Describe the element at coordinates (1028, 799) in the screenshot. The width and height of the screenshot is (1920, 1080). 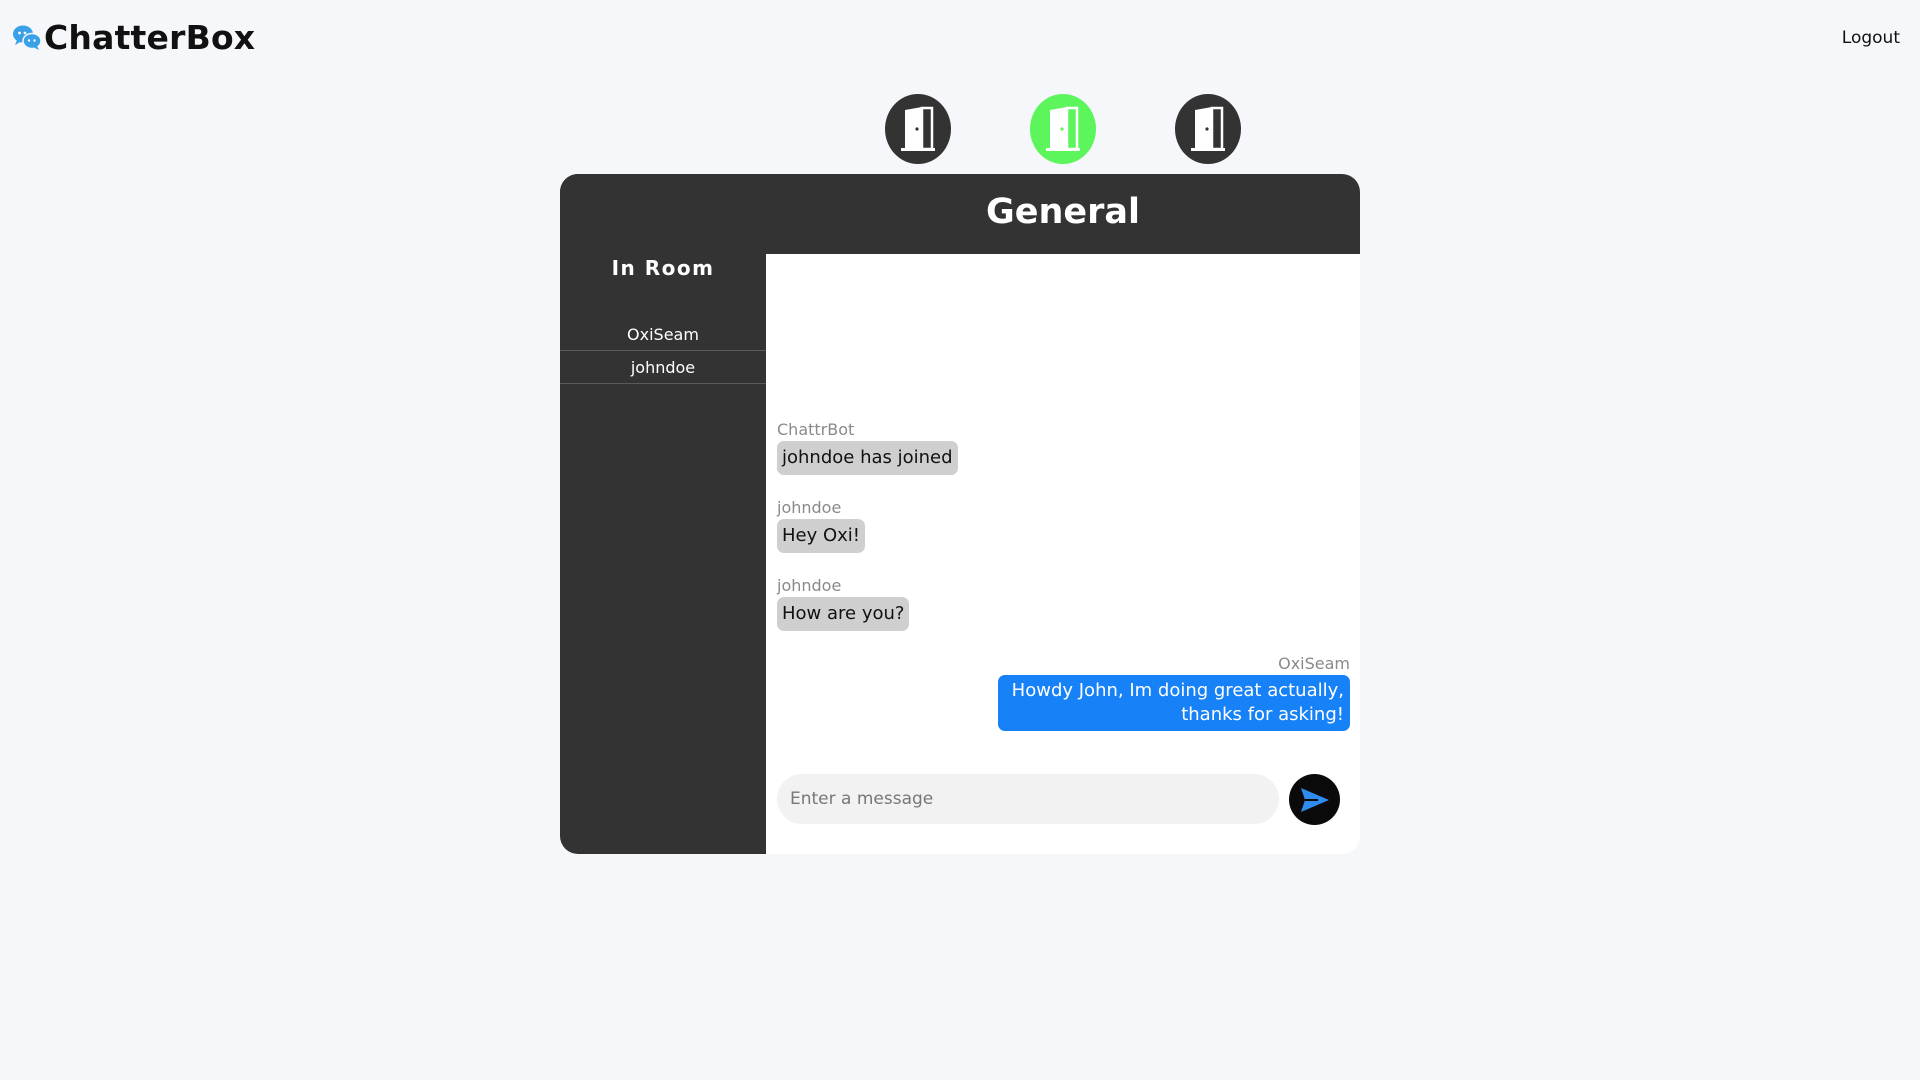
I see `message-input` at that location.